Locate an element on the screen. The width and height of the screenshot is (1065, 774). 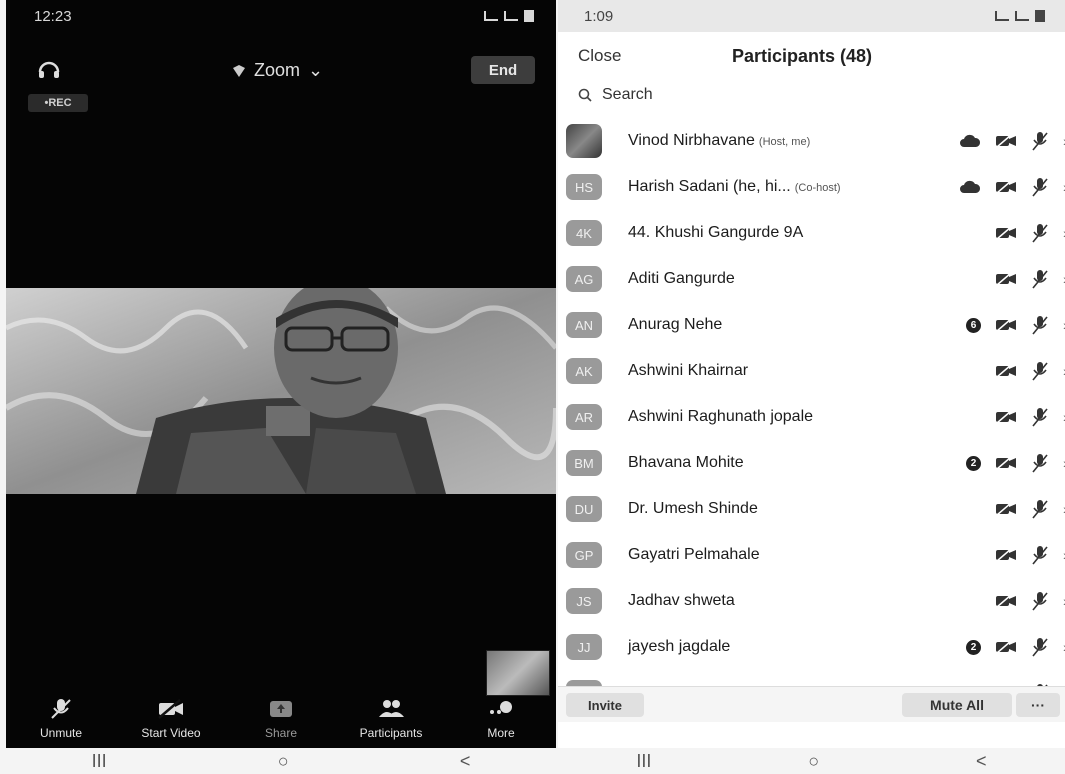
participants-label: Participants is located at coordinates (391, 733).